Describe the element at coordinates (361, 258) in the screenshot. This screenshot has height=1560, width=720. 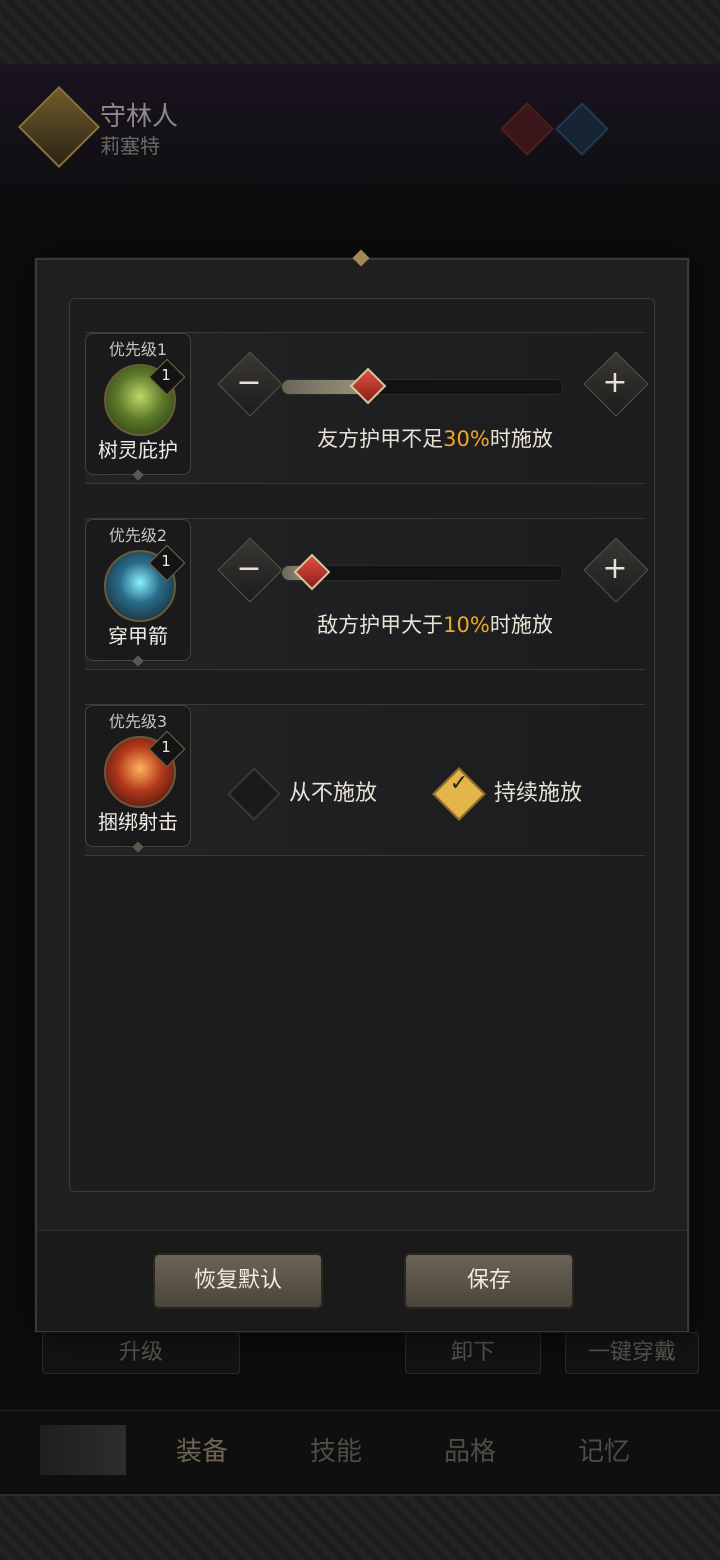
I see `dialog-gem-icon` at that location.